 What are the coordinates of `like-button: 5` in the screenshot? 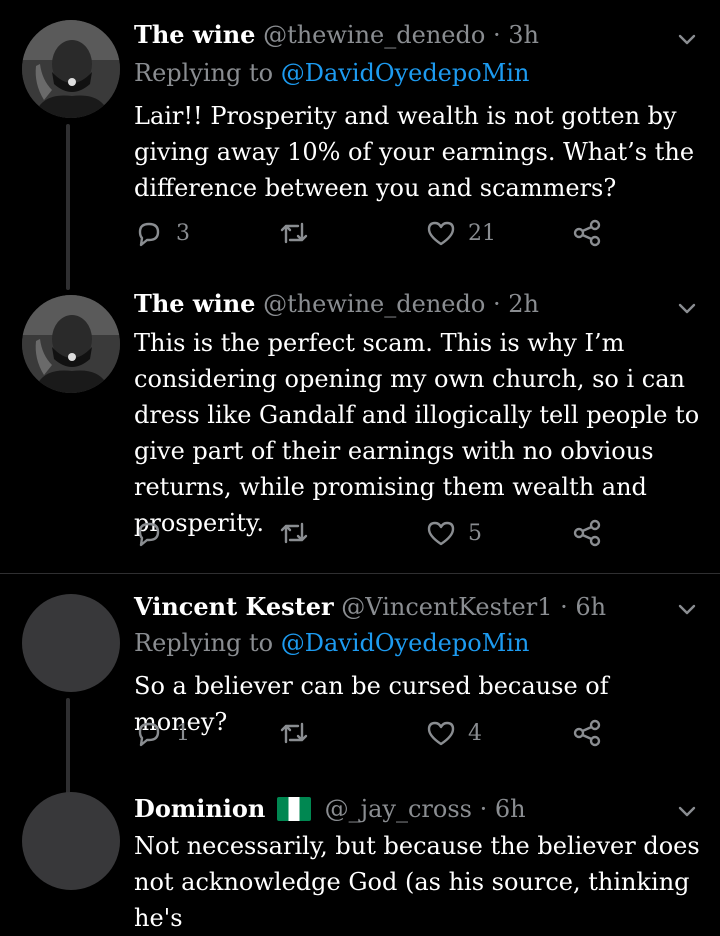 It's located at (454, 533).